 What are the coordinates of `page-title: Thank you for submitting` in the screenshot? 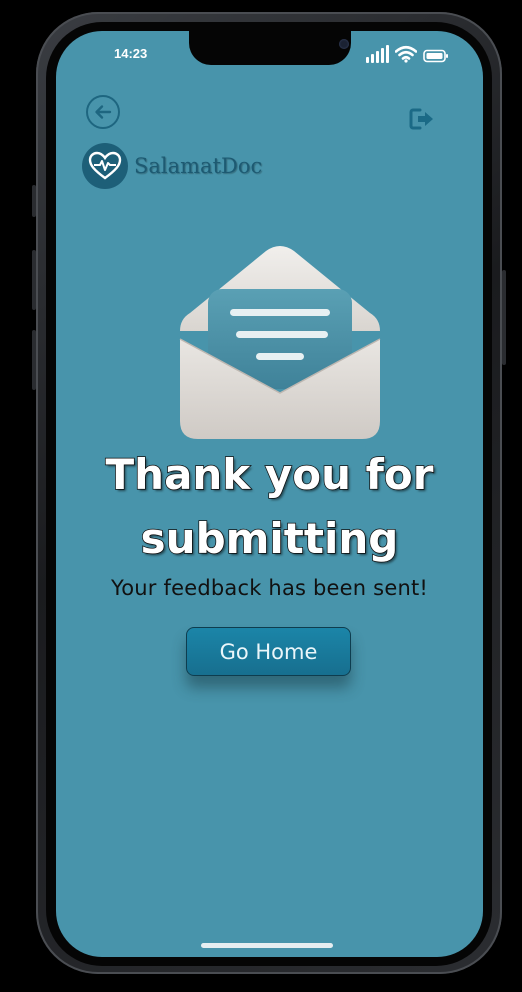 It's located at (269, 507).